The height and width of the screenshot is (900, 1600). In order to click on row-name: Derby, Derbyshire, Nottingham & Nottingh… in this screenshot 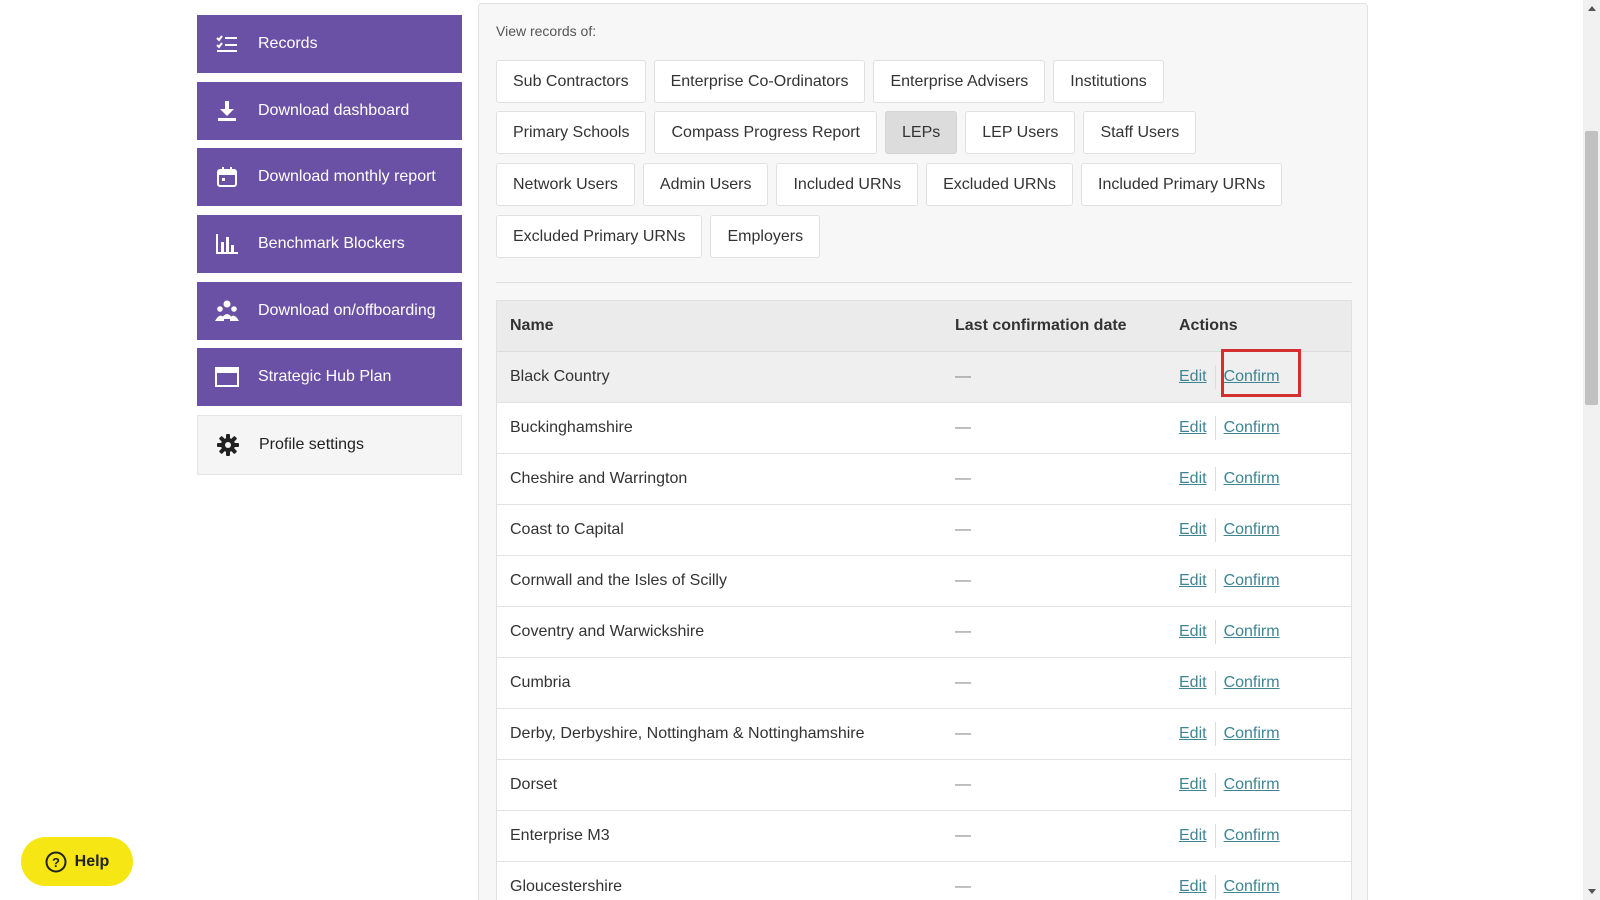, I will do `click(687, 733)`.